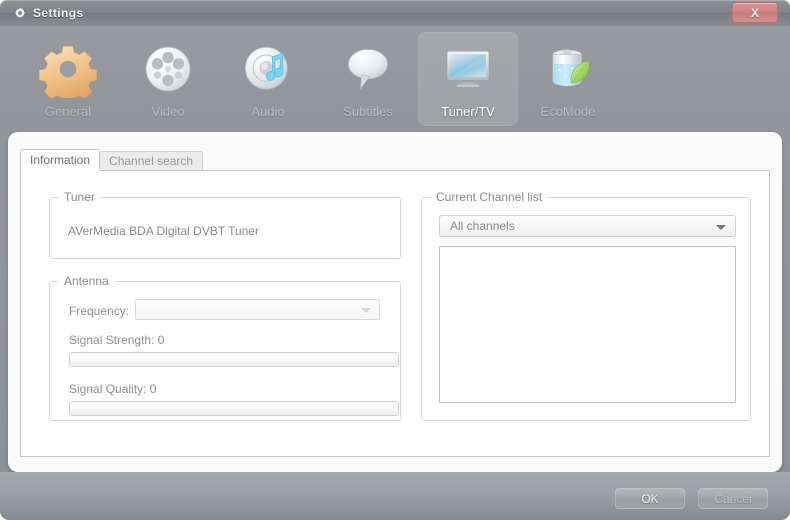 This screenshot has width=790, height=520. I want to click on speaker-note-icon, so click(268, 69).